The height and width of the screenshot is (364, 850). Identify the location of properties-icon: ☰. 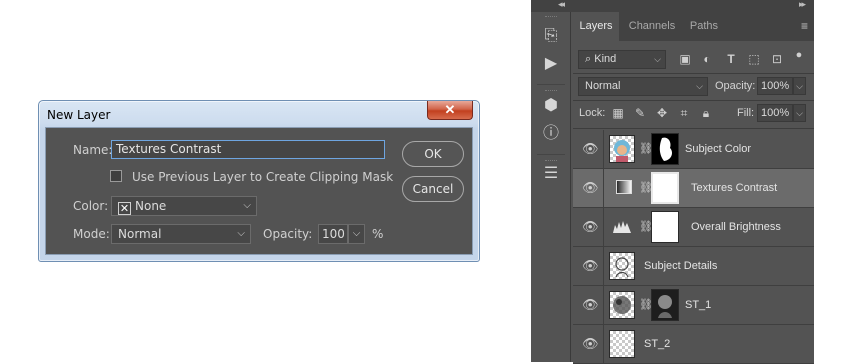
(551, 174).